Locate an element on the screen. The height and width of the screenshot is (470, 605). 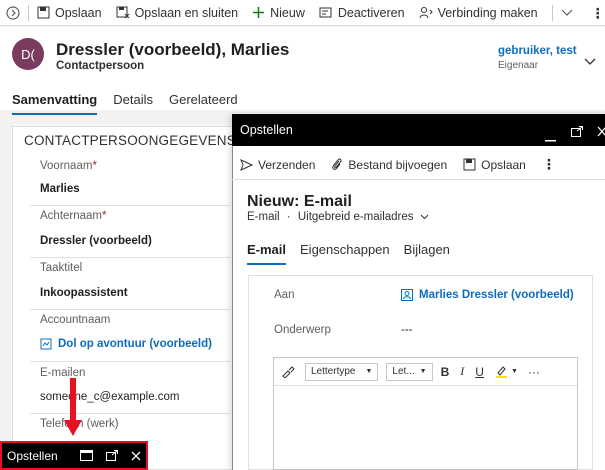
to-recipient-name: Marlies Dressler (voorbeeld) is located at coordinates (496, 295).